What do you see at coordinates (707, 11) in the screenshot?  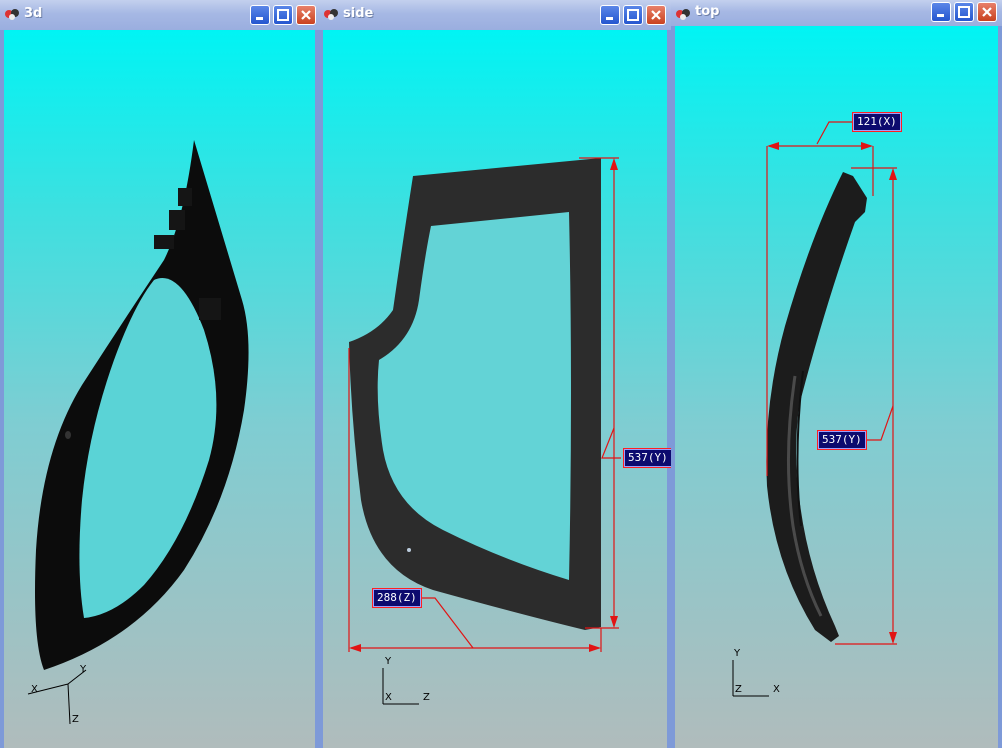 I see `window-title: top` at bounding box center [707, 11].